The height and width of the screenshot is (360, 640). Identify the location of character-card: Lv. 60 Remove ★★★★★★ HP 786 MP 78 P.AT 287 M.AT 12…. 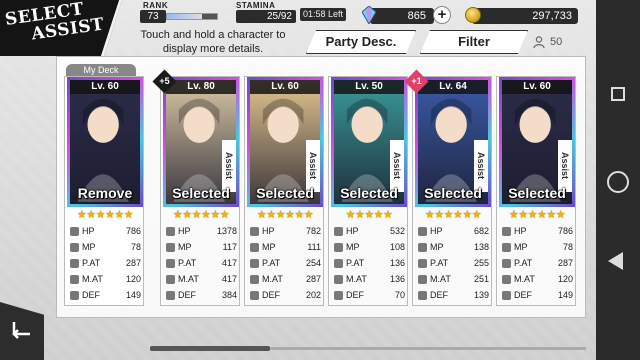
(104, 191).